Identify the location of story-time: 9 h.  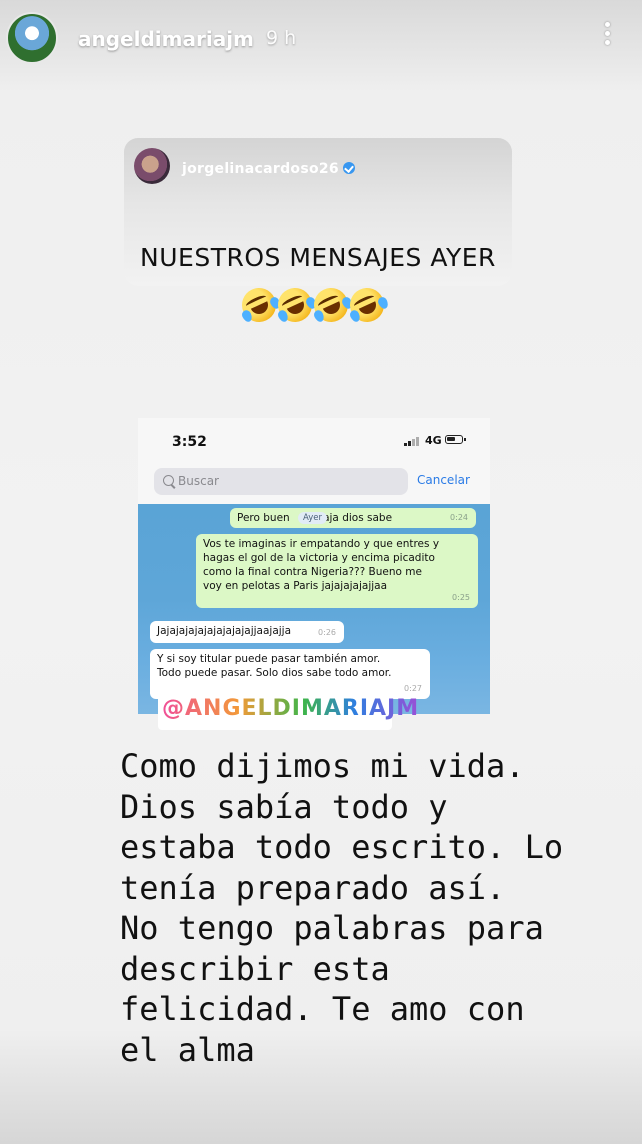
(281, 38).